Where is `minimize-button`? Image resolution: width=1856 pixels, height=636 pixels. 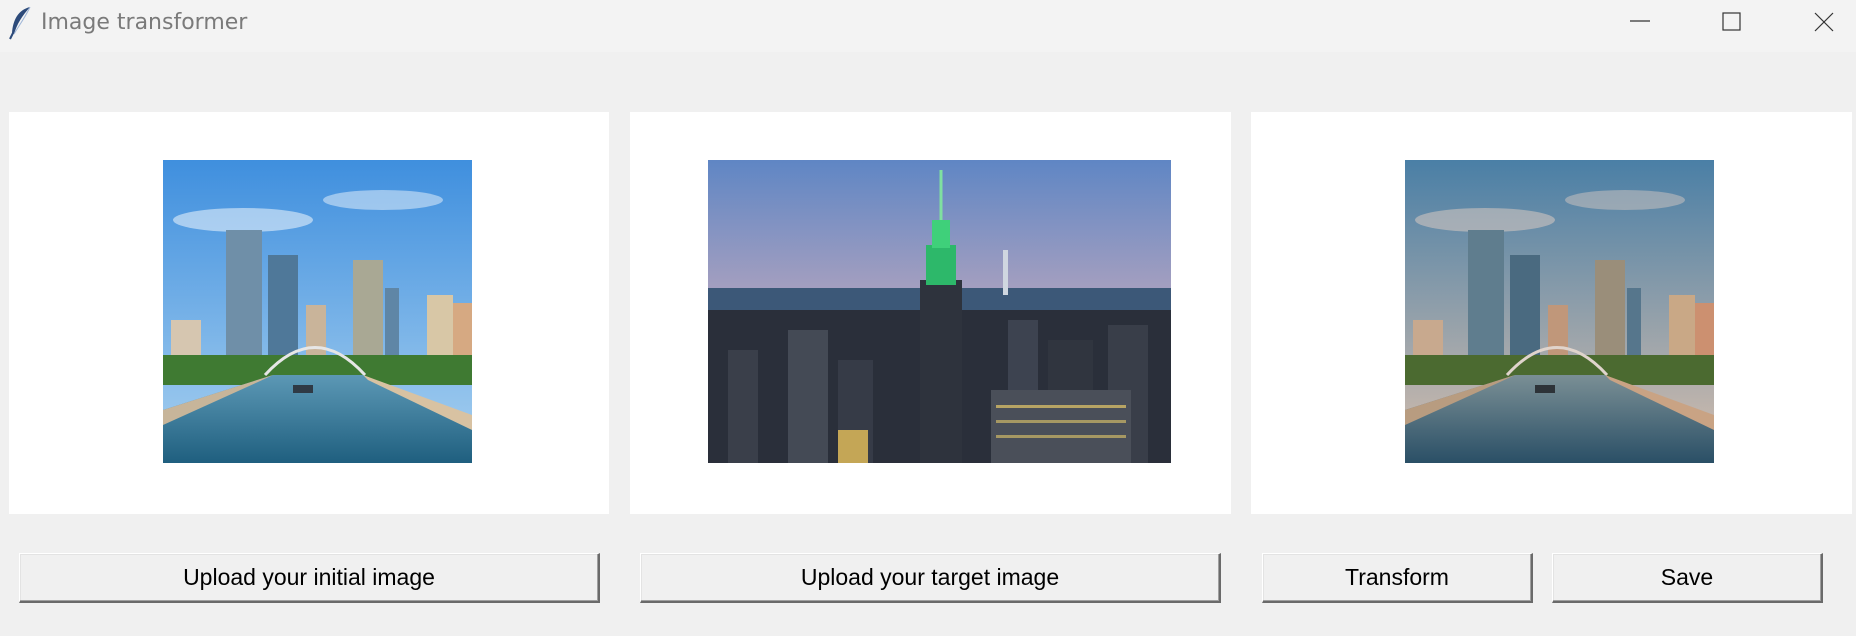 minimize-button is located at coordinates (1640, 22).